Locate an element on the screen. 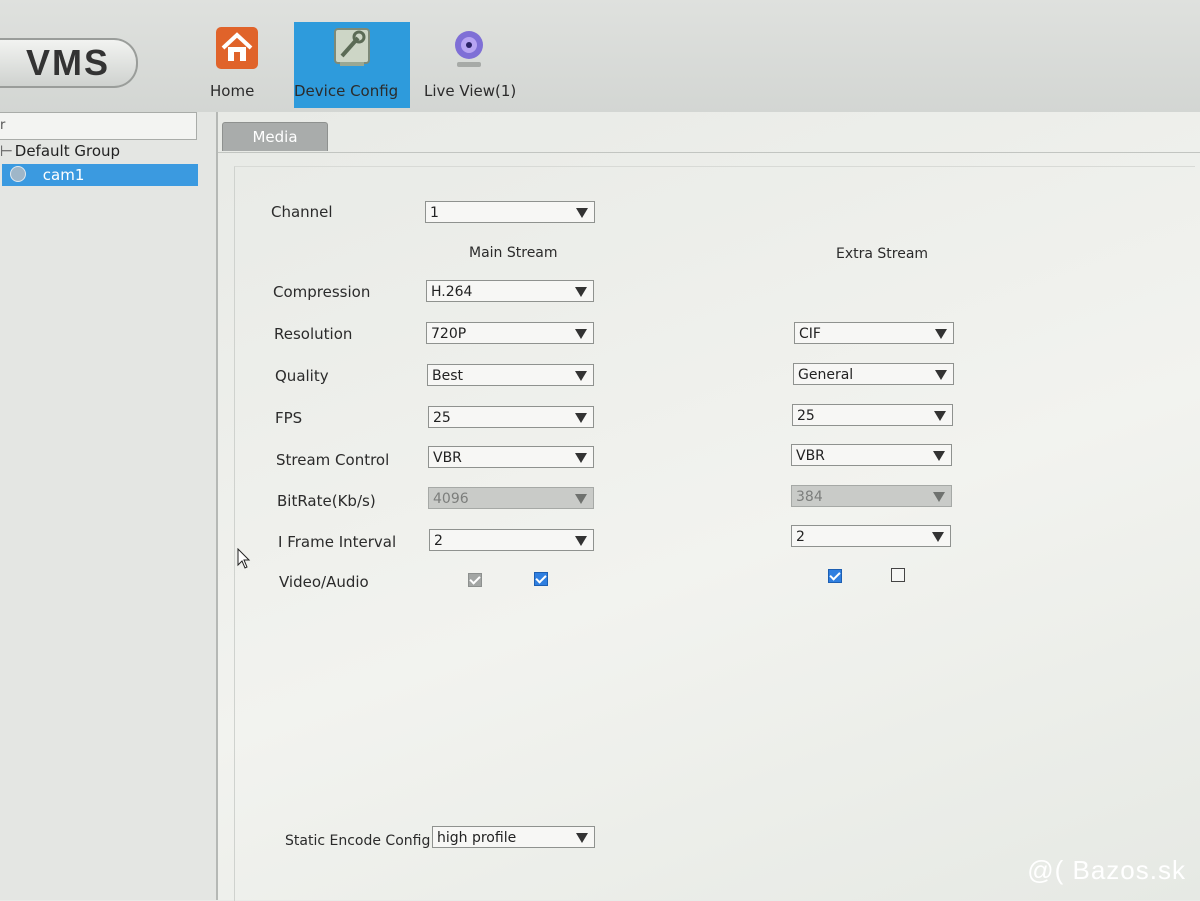 The height and width of the screenshot is (901, 1200). iframe-interval-label: I Frame Interval is located at coordinates (337, 542).